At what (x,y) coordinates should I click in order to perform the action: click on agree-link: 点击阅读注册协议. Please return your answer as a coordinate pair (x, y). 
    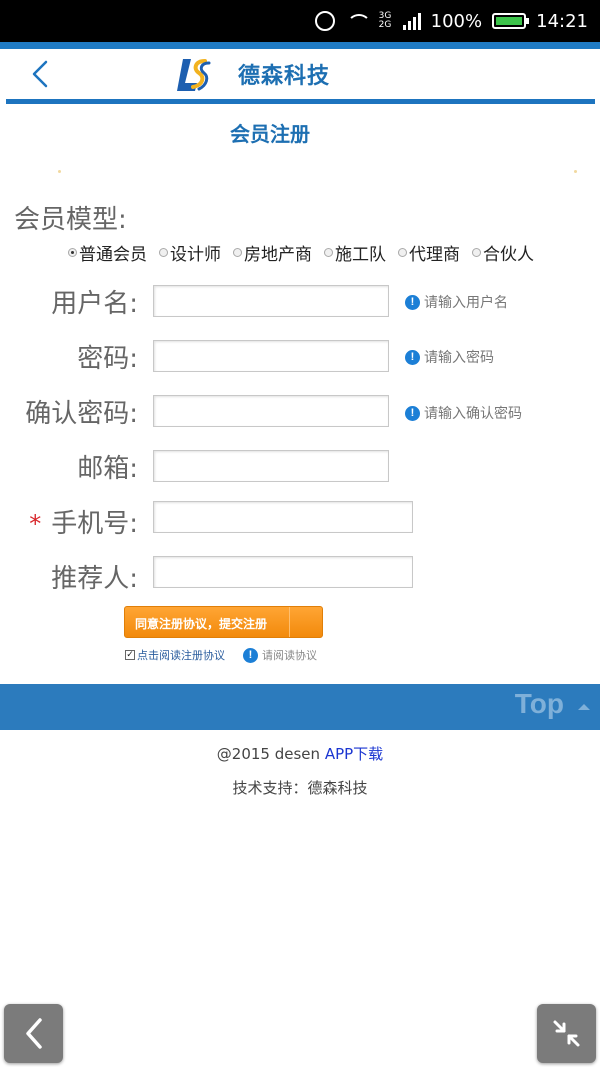
    Looking at the image, I should click on (181, 655).